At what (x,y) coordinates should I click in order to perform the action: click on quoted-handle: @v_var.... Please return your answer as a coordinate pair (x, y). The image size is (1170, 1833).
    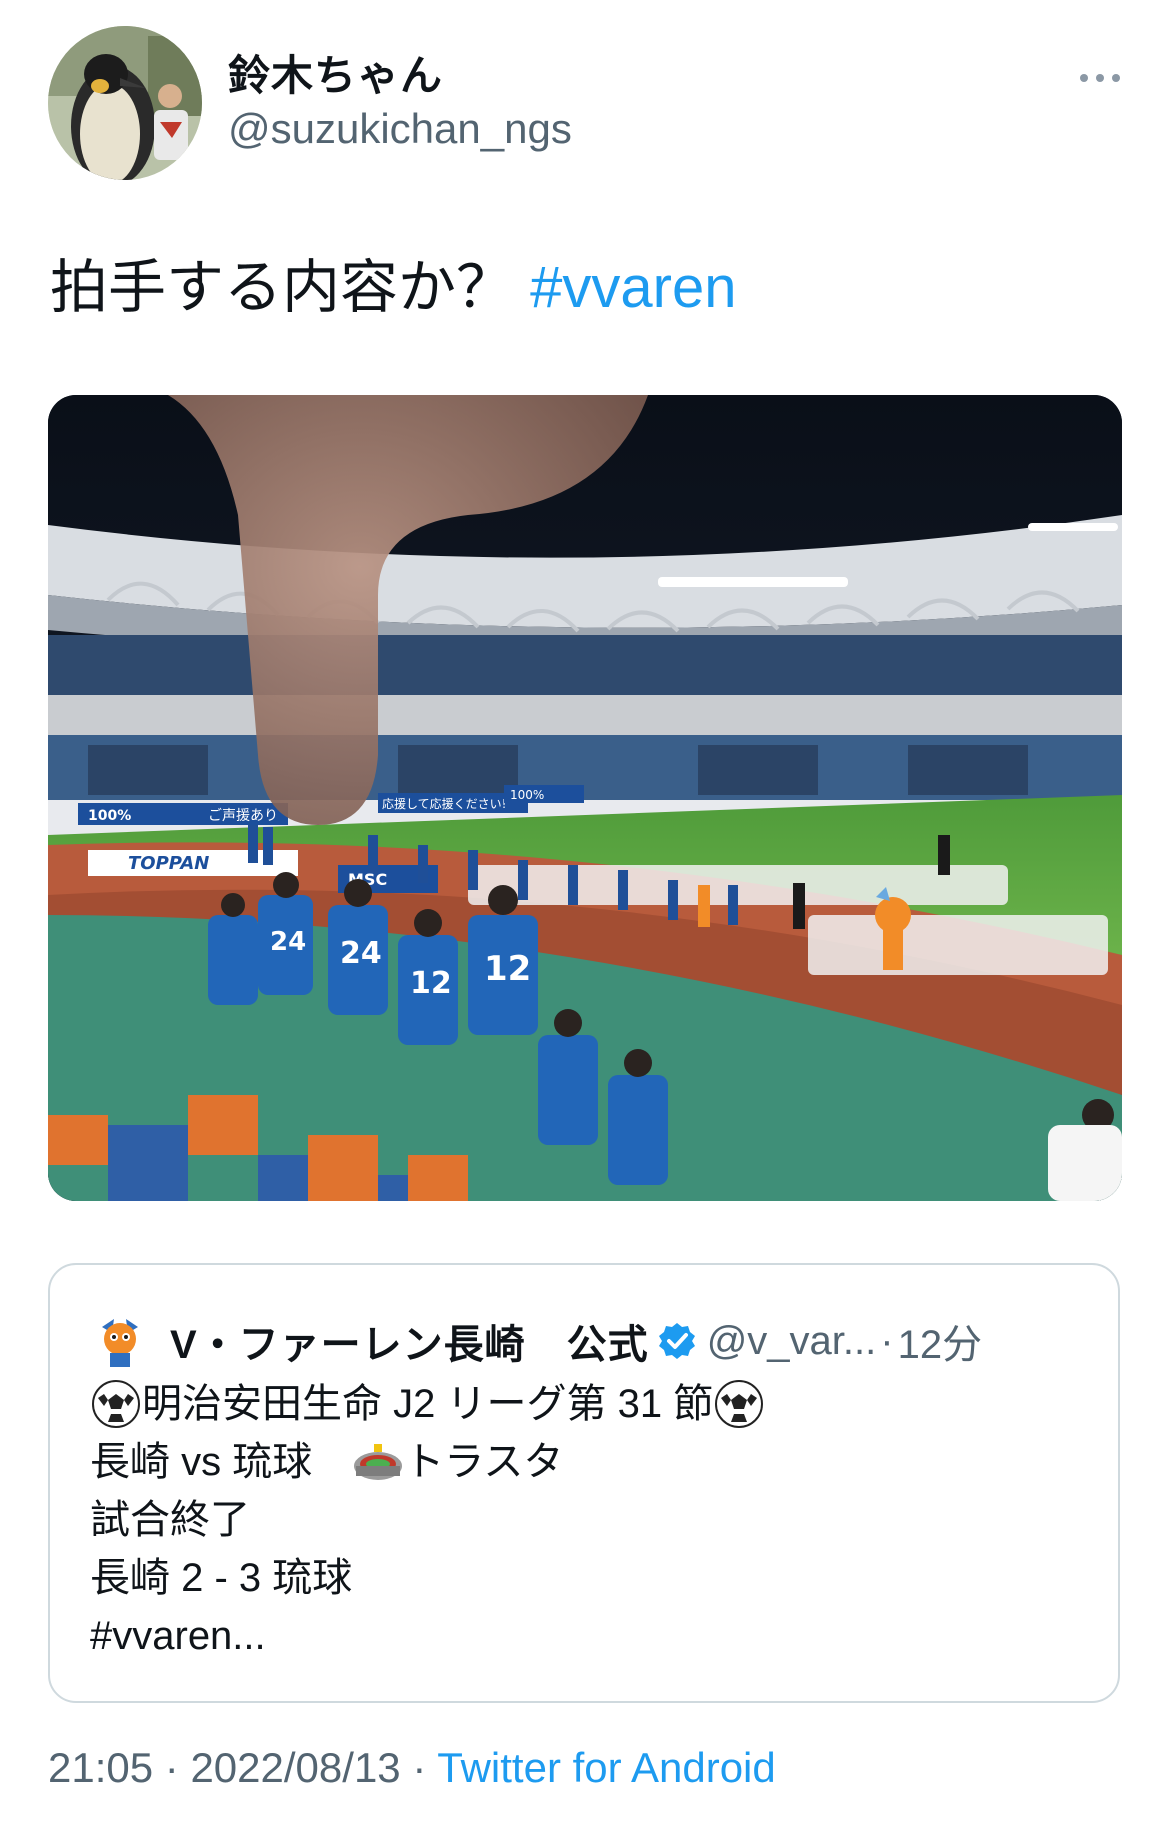
    Looking at the image, I should click on (792, 1341).